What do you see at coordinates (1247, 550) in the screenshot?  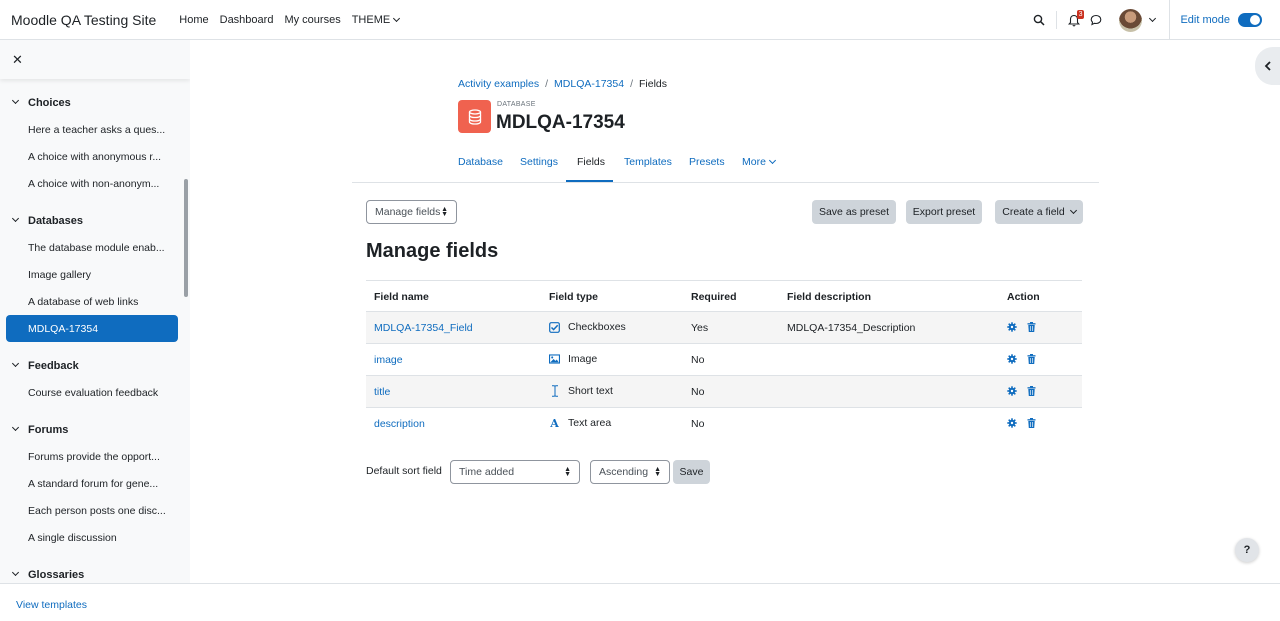 I see `help-button: ?` at bounding box center [1247, 550].